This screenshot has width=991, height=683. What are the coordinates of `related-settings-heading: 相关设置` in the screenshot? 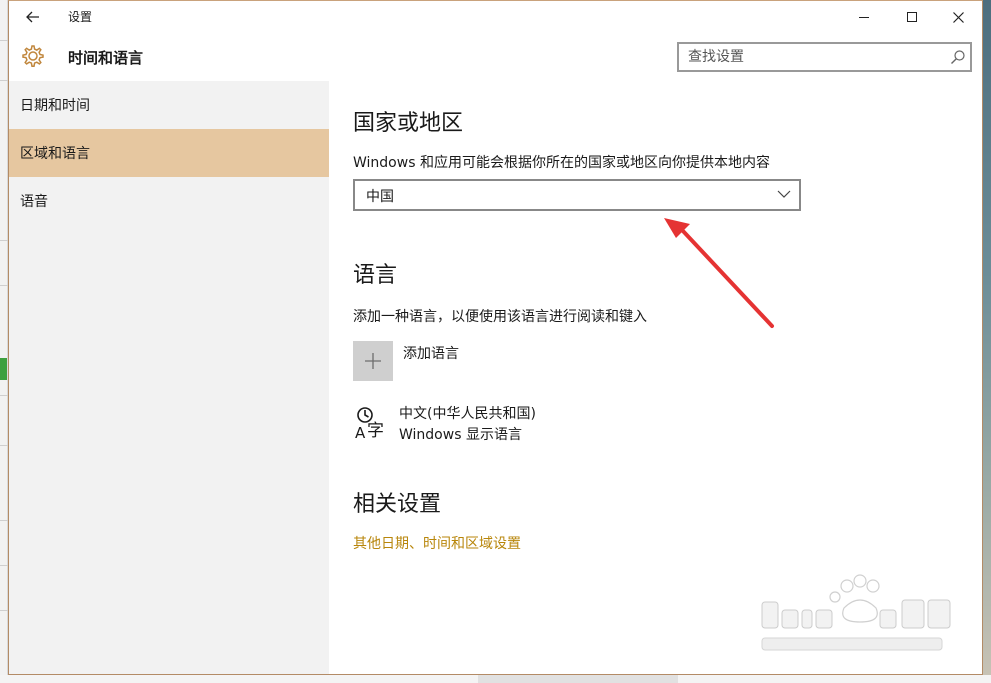 It's located at (397, 504).